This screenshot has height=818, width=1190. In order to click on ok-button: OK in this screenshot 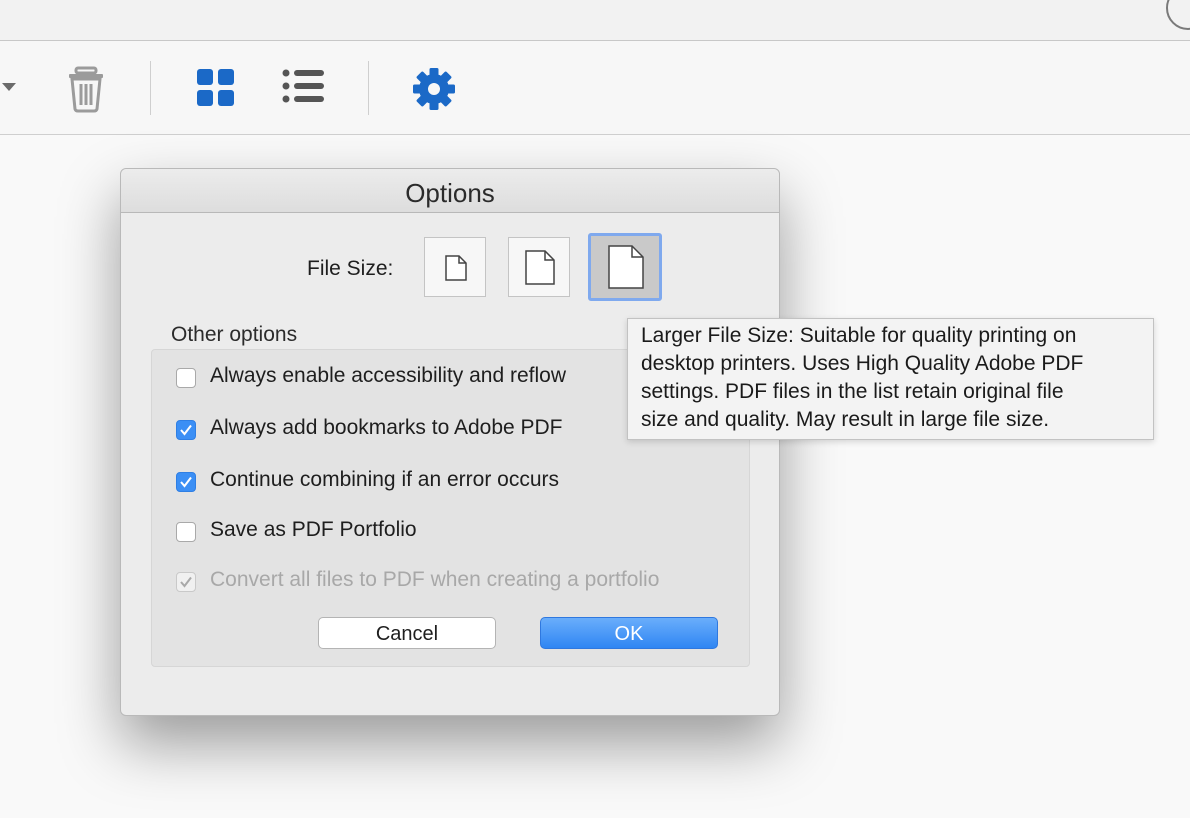, I will do `click(629, 633)`.